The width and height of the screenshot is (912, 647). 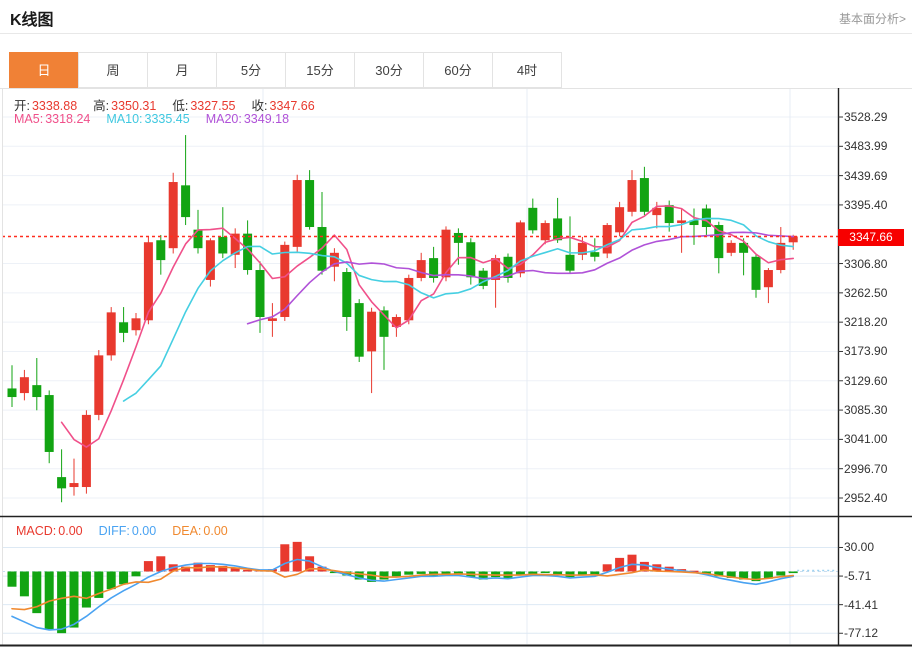 What do you see at coordinates (70, 531) in the screenshot?
I see `legend-value-0: 0.00` at bounding box center [70, 531].